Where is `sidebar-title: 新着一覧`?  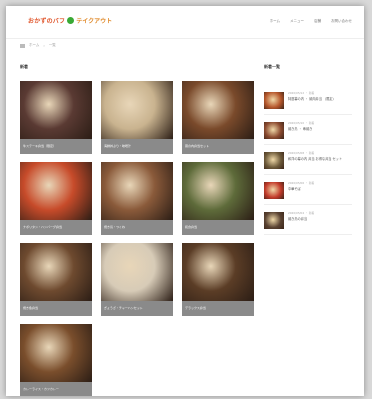
sidebar-title: 新着一覧 is located at coordinates (272, 66).